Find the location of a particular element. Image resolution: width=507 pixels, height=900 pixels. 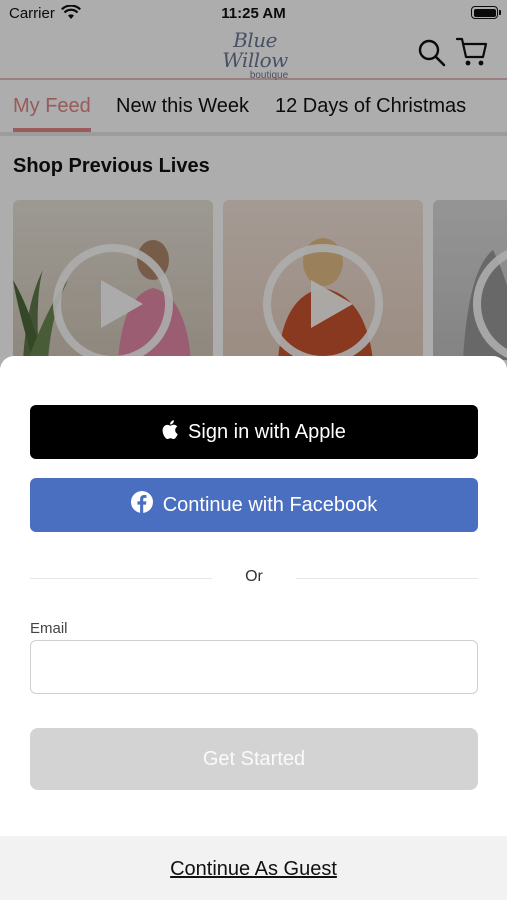

facebook-icon is located at coordinates (141, 505).